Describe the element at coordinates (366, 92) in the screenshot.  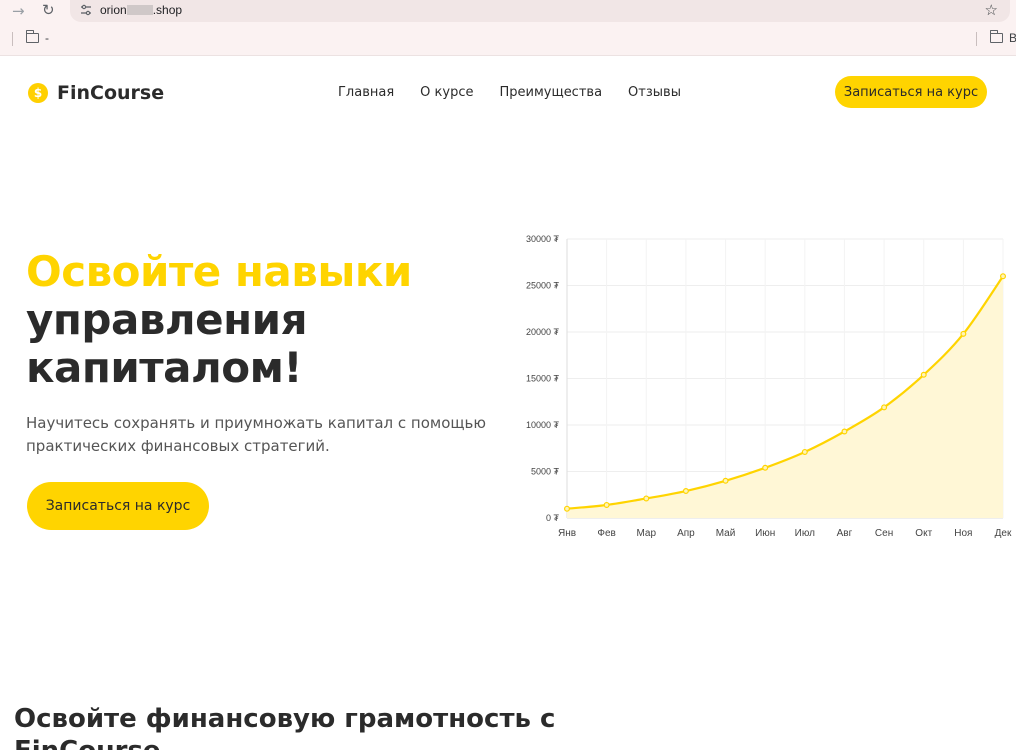
I see `nav-link-home: Главная` at that location.